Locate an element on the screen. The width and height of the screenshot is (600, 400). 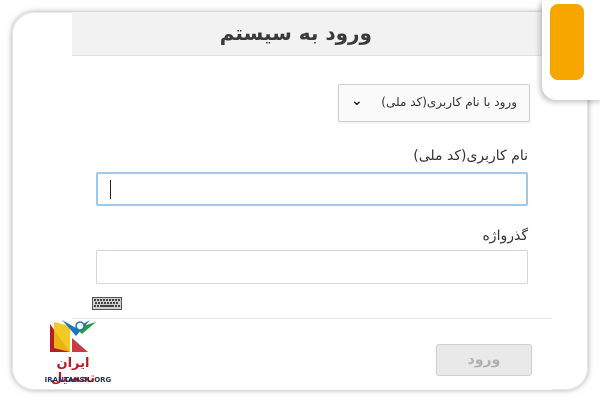
side-card is located at coordinates (571, 50).